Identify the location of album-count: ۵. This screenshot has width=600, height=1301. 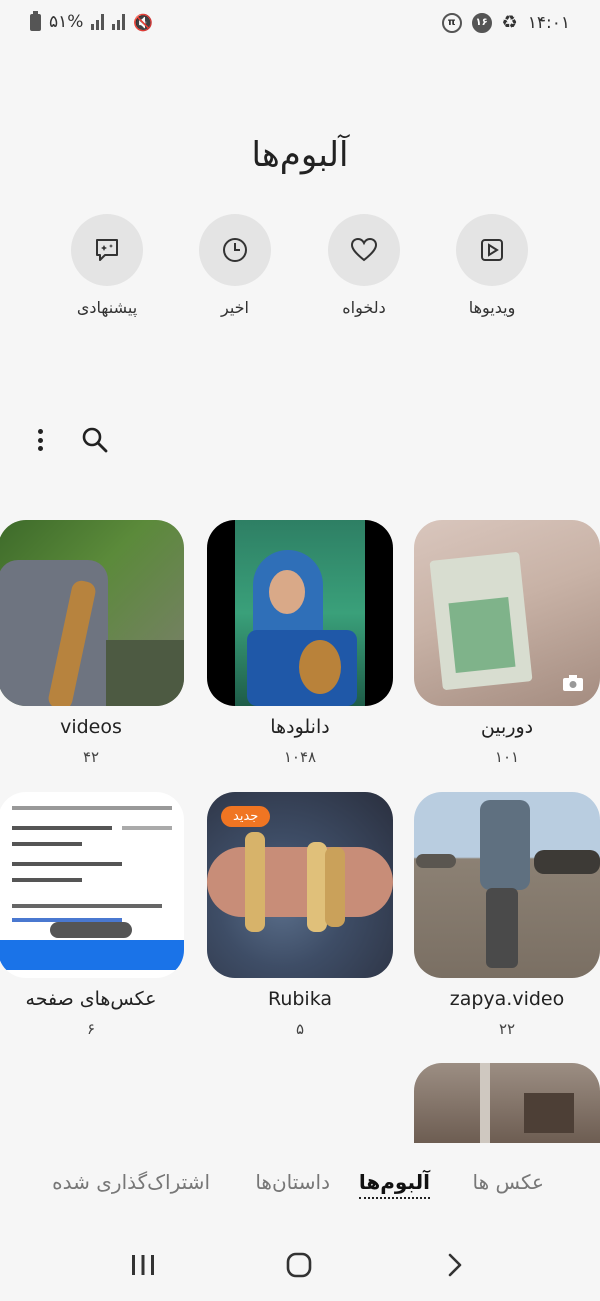
(300, 1029).